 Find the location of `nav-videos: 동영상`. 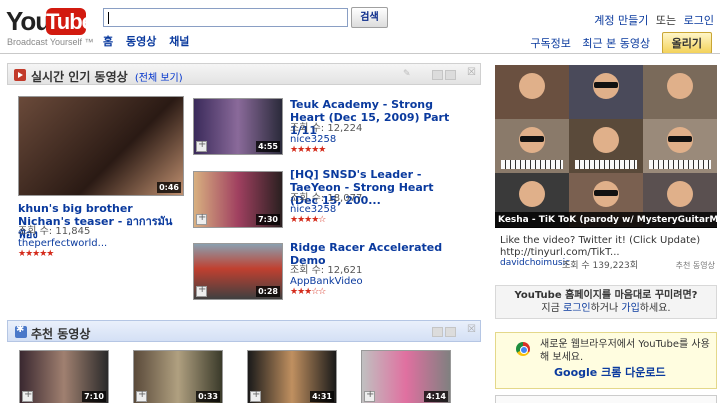

nav-videos: 동영상 is located at coordinates (141, 41).